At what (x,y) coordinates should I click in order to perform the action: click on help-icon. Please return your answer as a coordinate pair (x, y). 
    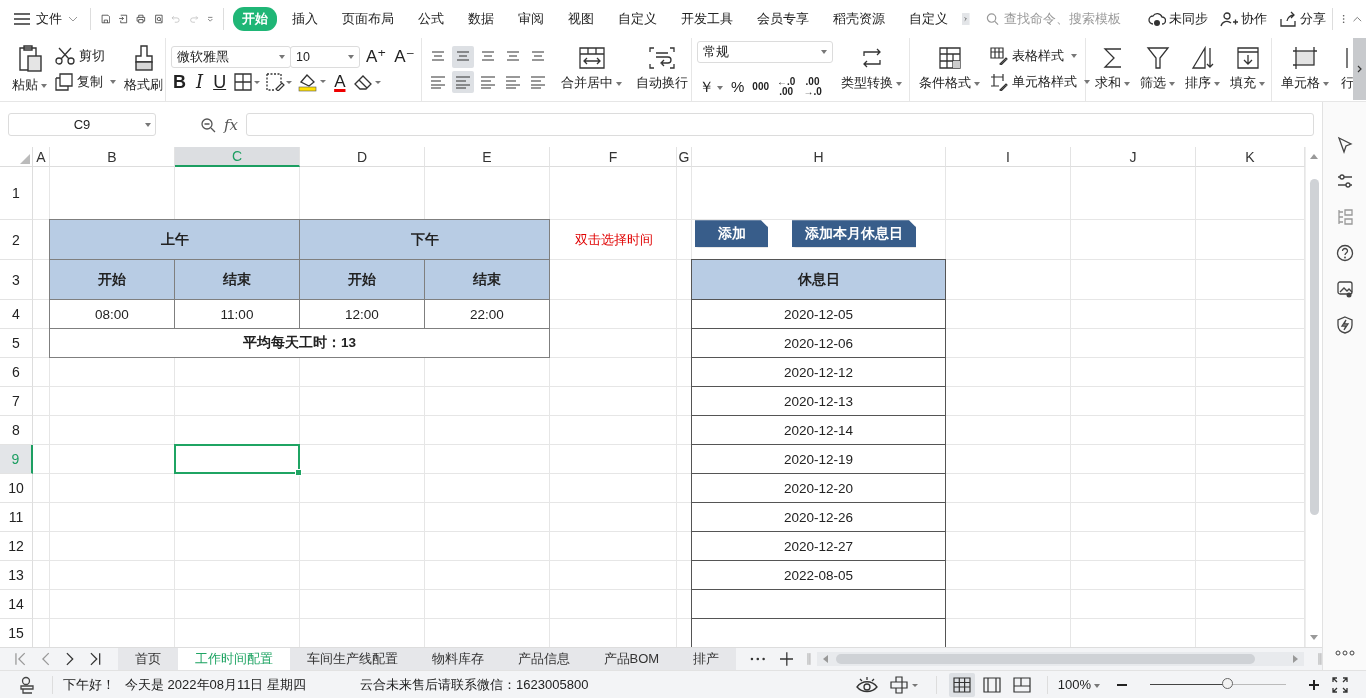
    Looking at the image, I should click on (1344, 253).